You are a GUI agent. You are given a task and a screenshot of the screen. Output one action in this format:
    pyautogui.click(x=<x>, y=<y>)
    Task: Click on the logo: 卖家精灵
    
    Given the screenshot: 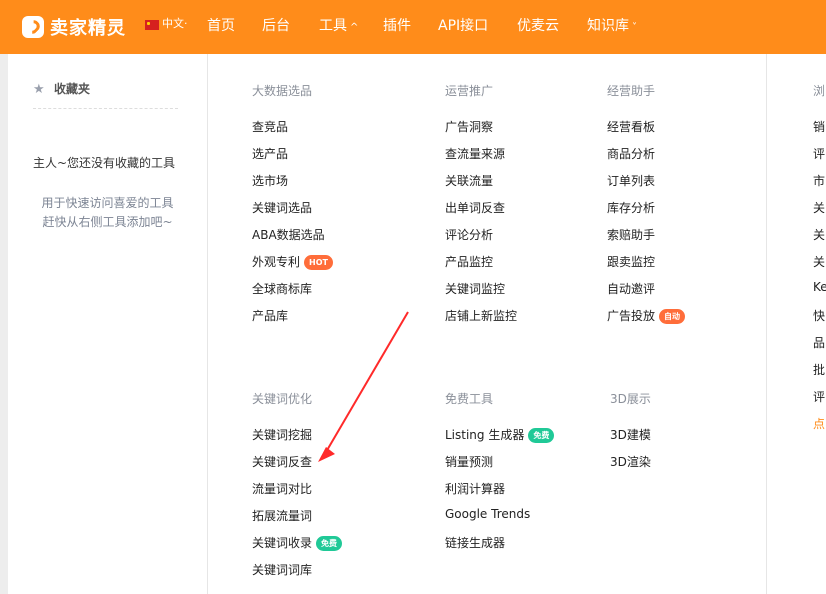 What is the action you would take?
    pyautogui.click(x=74, y=27)
    